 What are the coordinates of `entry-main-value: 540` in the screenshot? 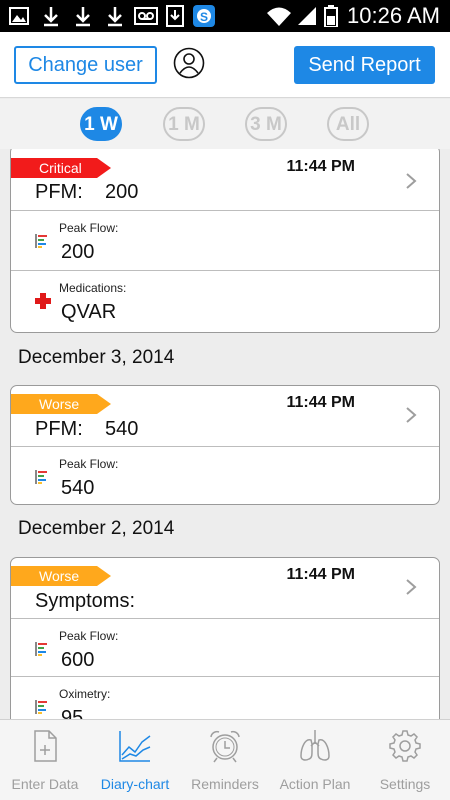 It's located at (122, 429).